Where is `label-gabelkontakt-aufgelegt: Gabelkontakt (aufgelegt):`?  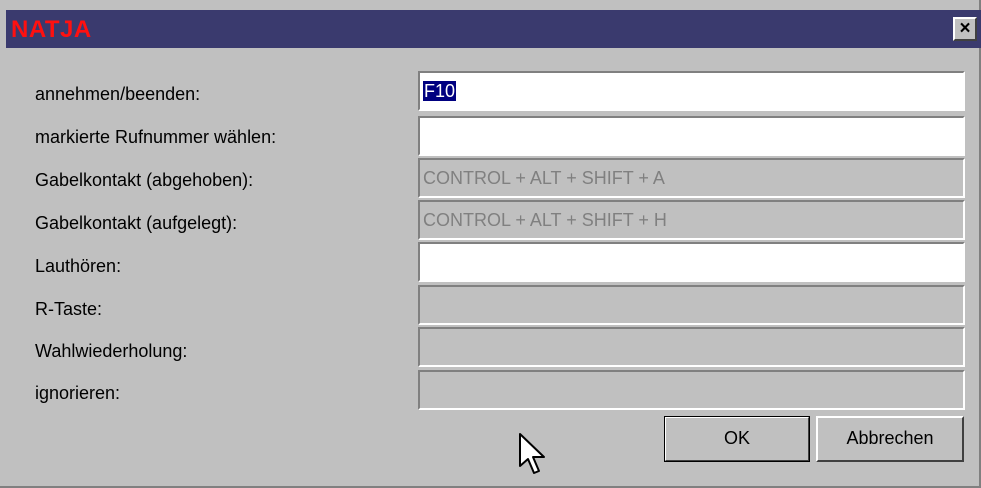 label-gabelkontakt-aufgelegt: Gabelkontakt (aufgelegt): is located at coordinates (136, 223).